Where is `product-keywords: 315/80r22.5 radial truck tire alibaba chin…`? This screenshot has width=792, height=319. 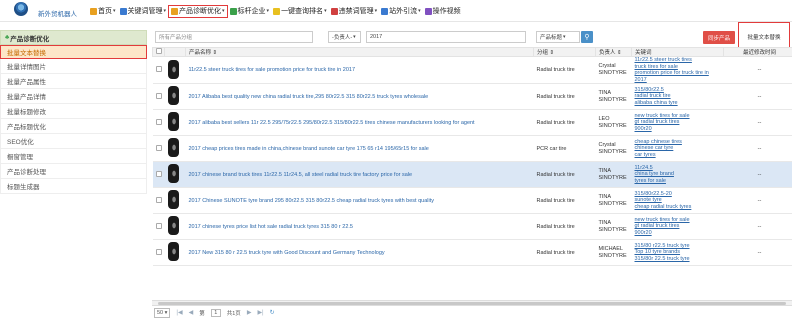 product-keywords: 315/80r22.5 radial truck tire alibaba chin… is located at coordinates (677, 96).